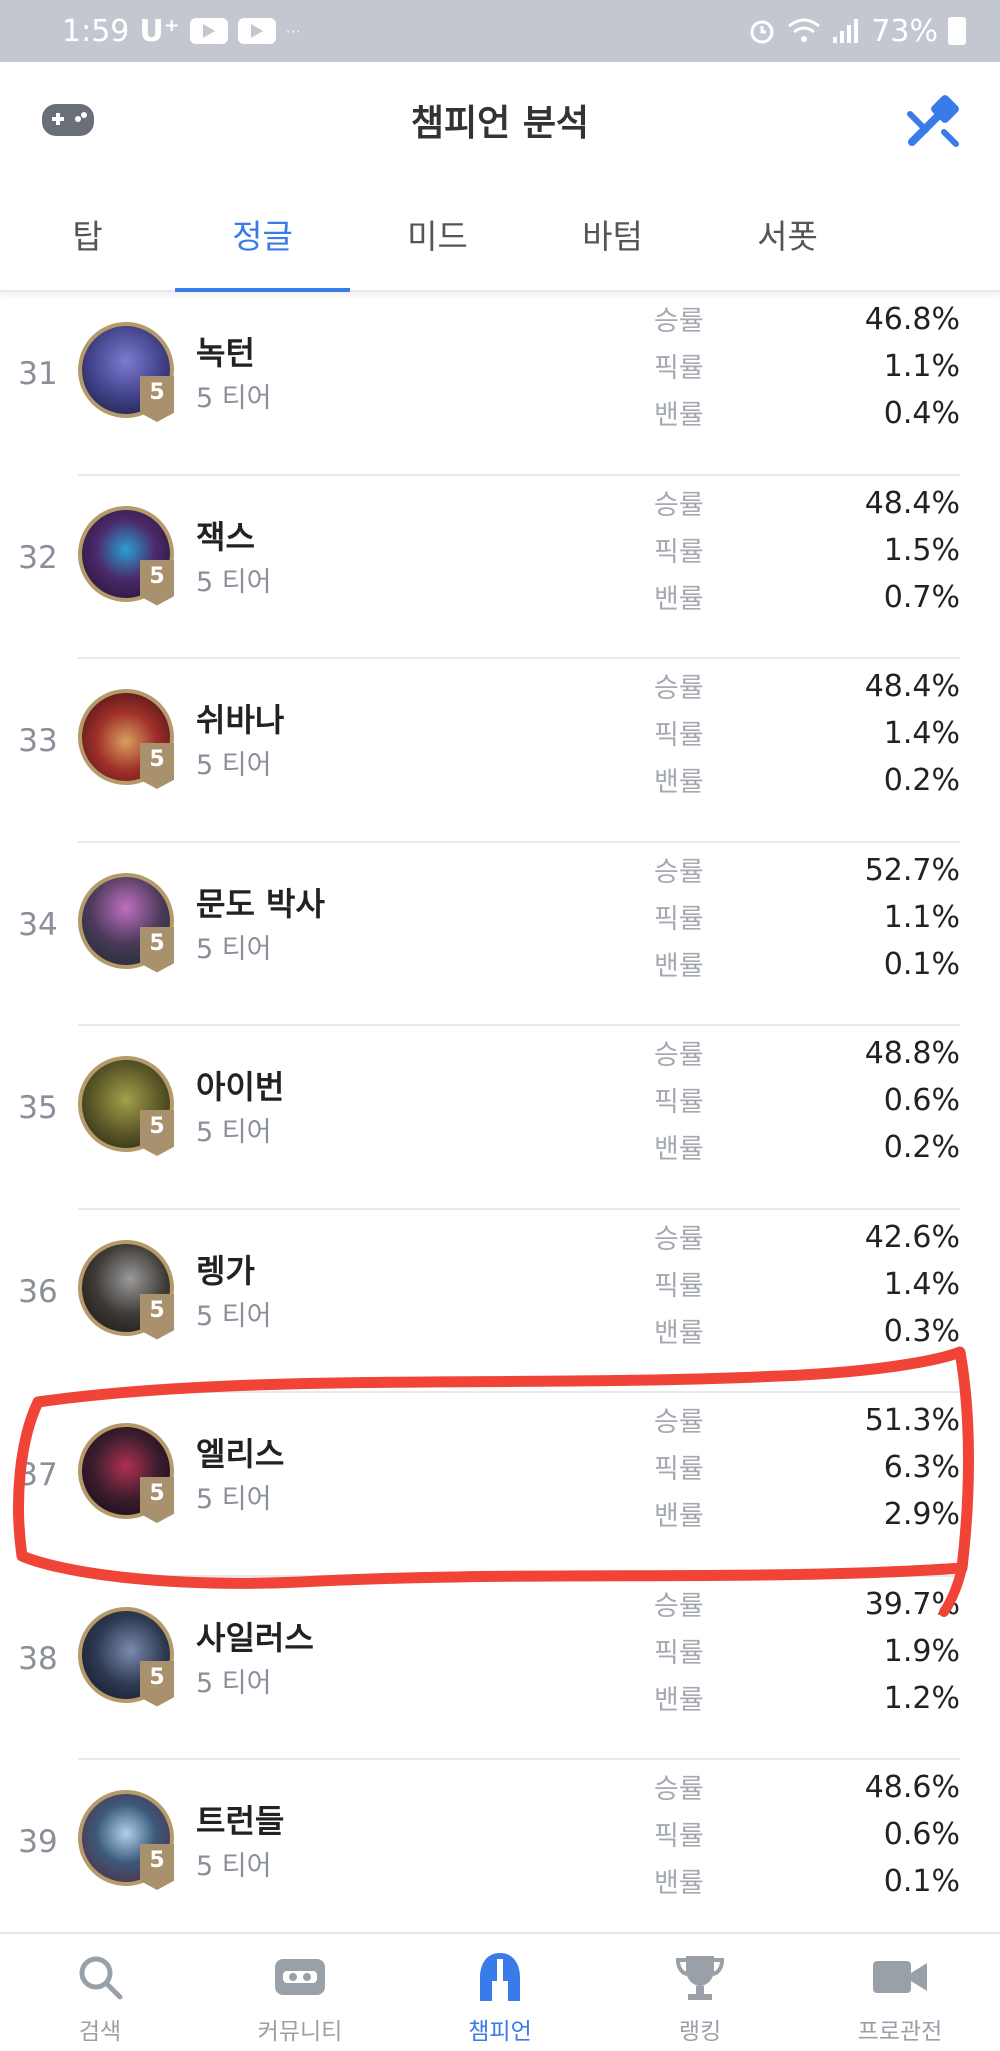 This screenshot has height=2051, width=1000. I want to click on page-title: 챔피언 분석, so click(500, 123).